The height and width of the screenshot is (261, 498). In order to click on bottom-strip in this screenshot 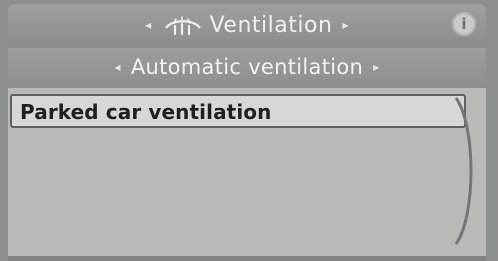, I will do `click(247, 258)`.